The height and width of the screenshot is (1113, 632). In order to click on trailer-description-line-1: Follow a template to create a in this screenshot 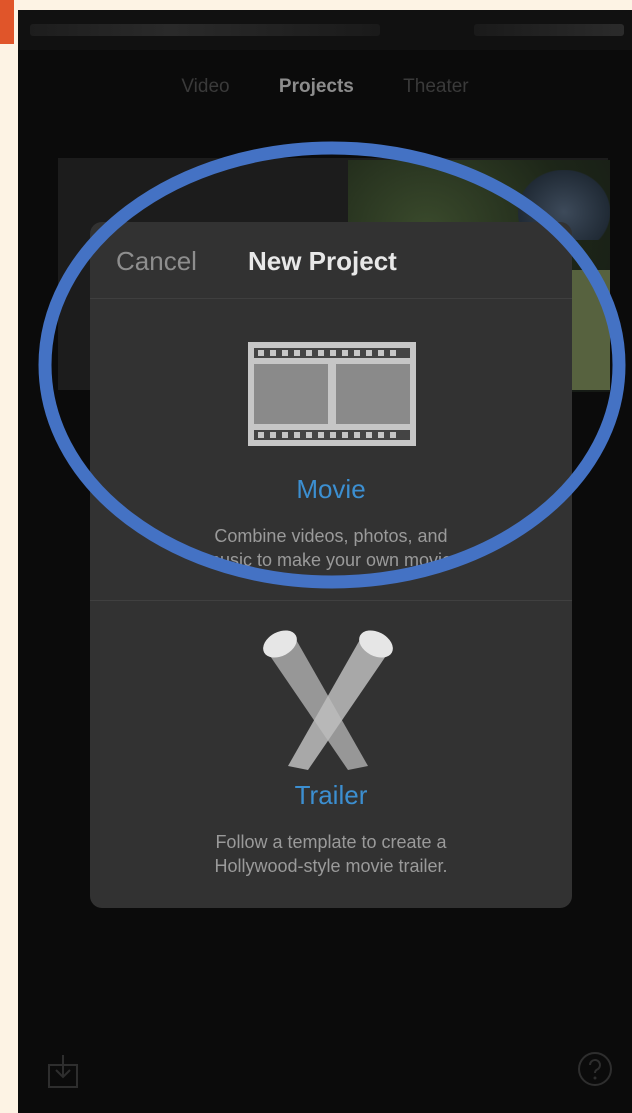, I will do `click(331, 842)`.